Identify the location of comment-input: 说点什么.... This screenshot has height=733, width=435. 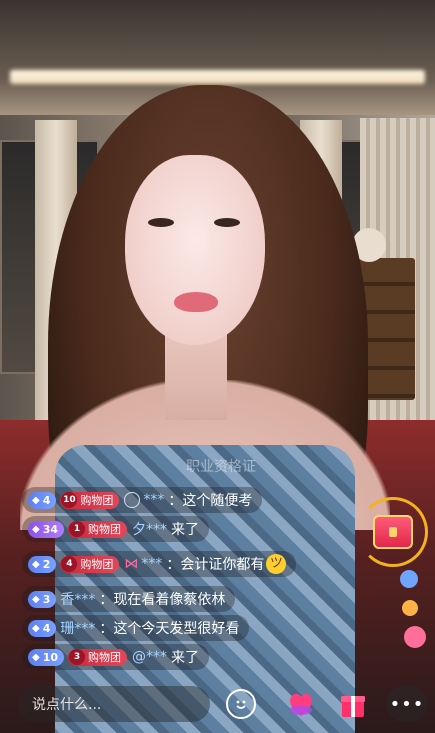
(114, 704).